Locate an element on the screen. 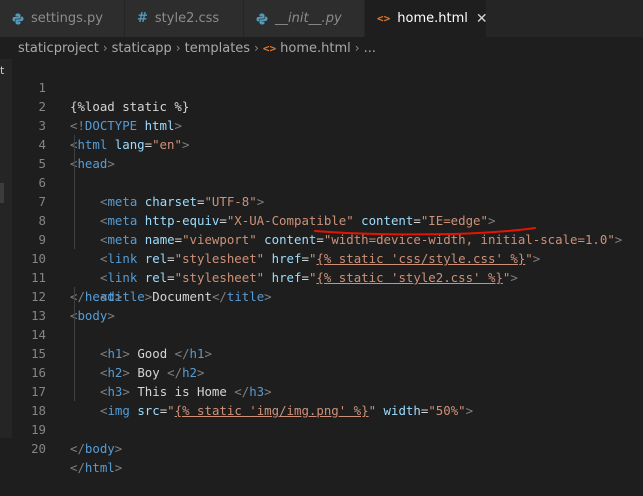 This screenshot has height=496, width=643. tag-name: html is located at coordinates (99, 467).